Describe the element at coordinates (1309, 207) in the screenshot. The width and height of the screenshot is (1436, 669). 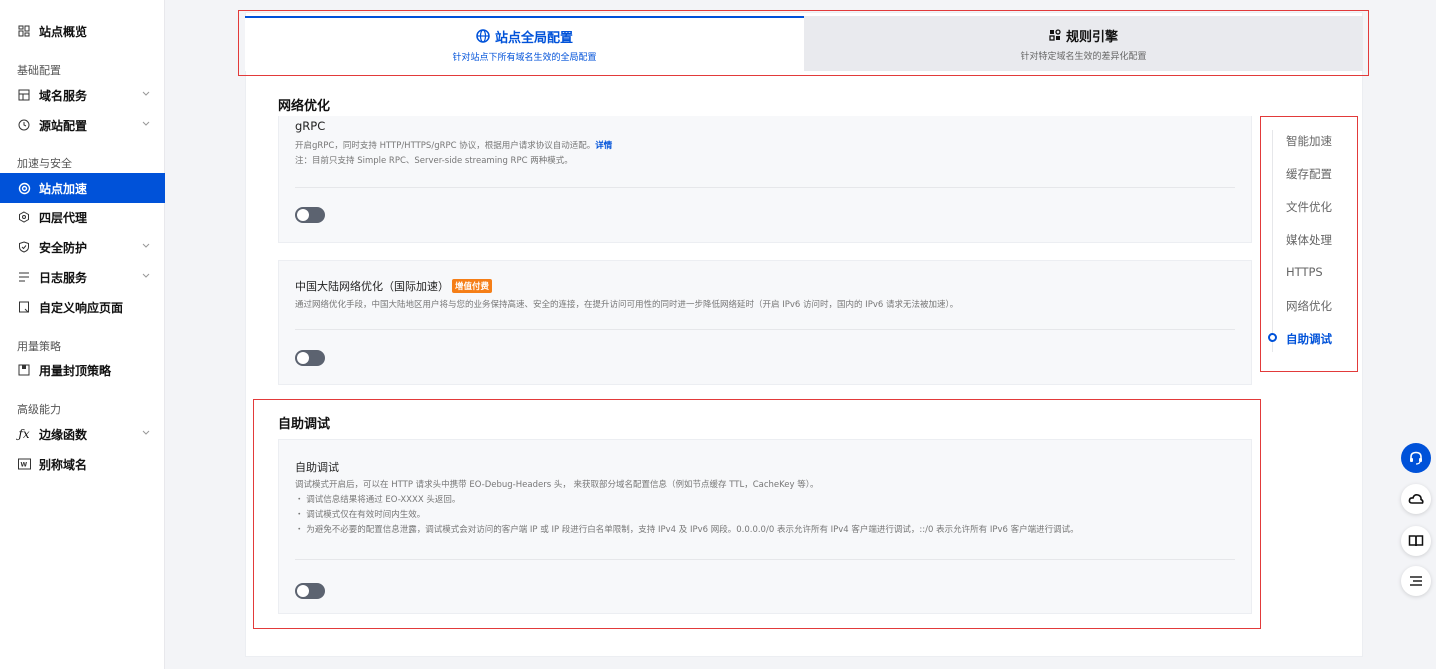
I see `anchor-file-opt: 文件优化` at that location.